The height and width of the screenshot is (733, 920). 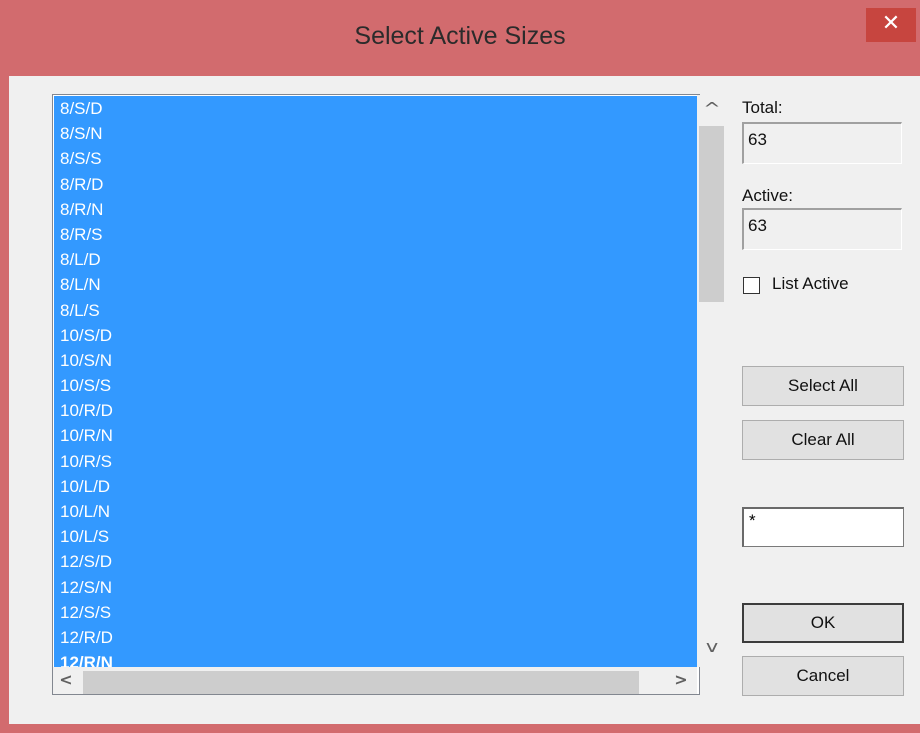 What do you see at coordinates (376, 561) in the screenshot?
I see `list-item: 12/S/D` at bounding box center [376, 561].